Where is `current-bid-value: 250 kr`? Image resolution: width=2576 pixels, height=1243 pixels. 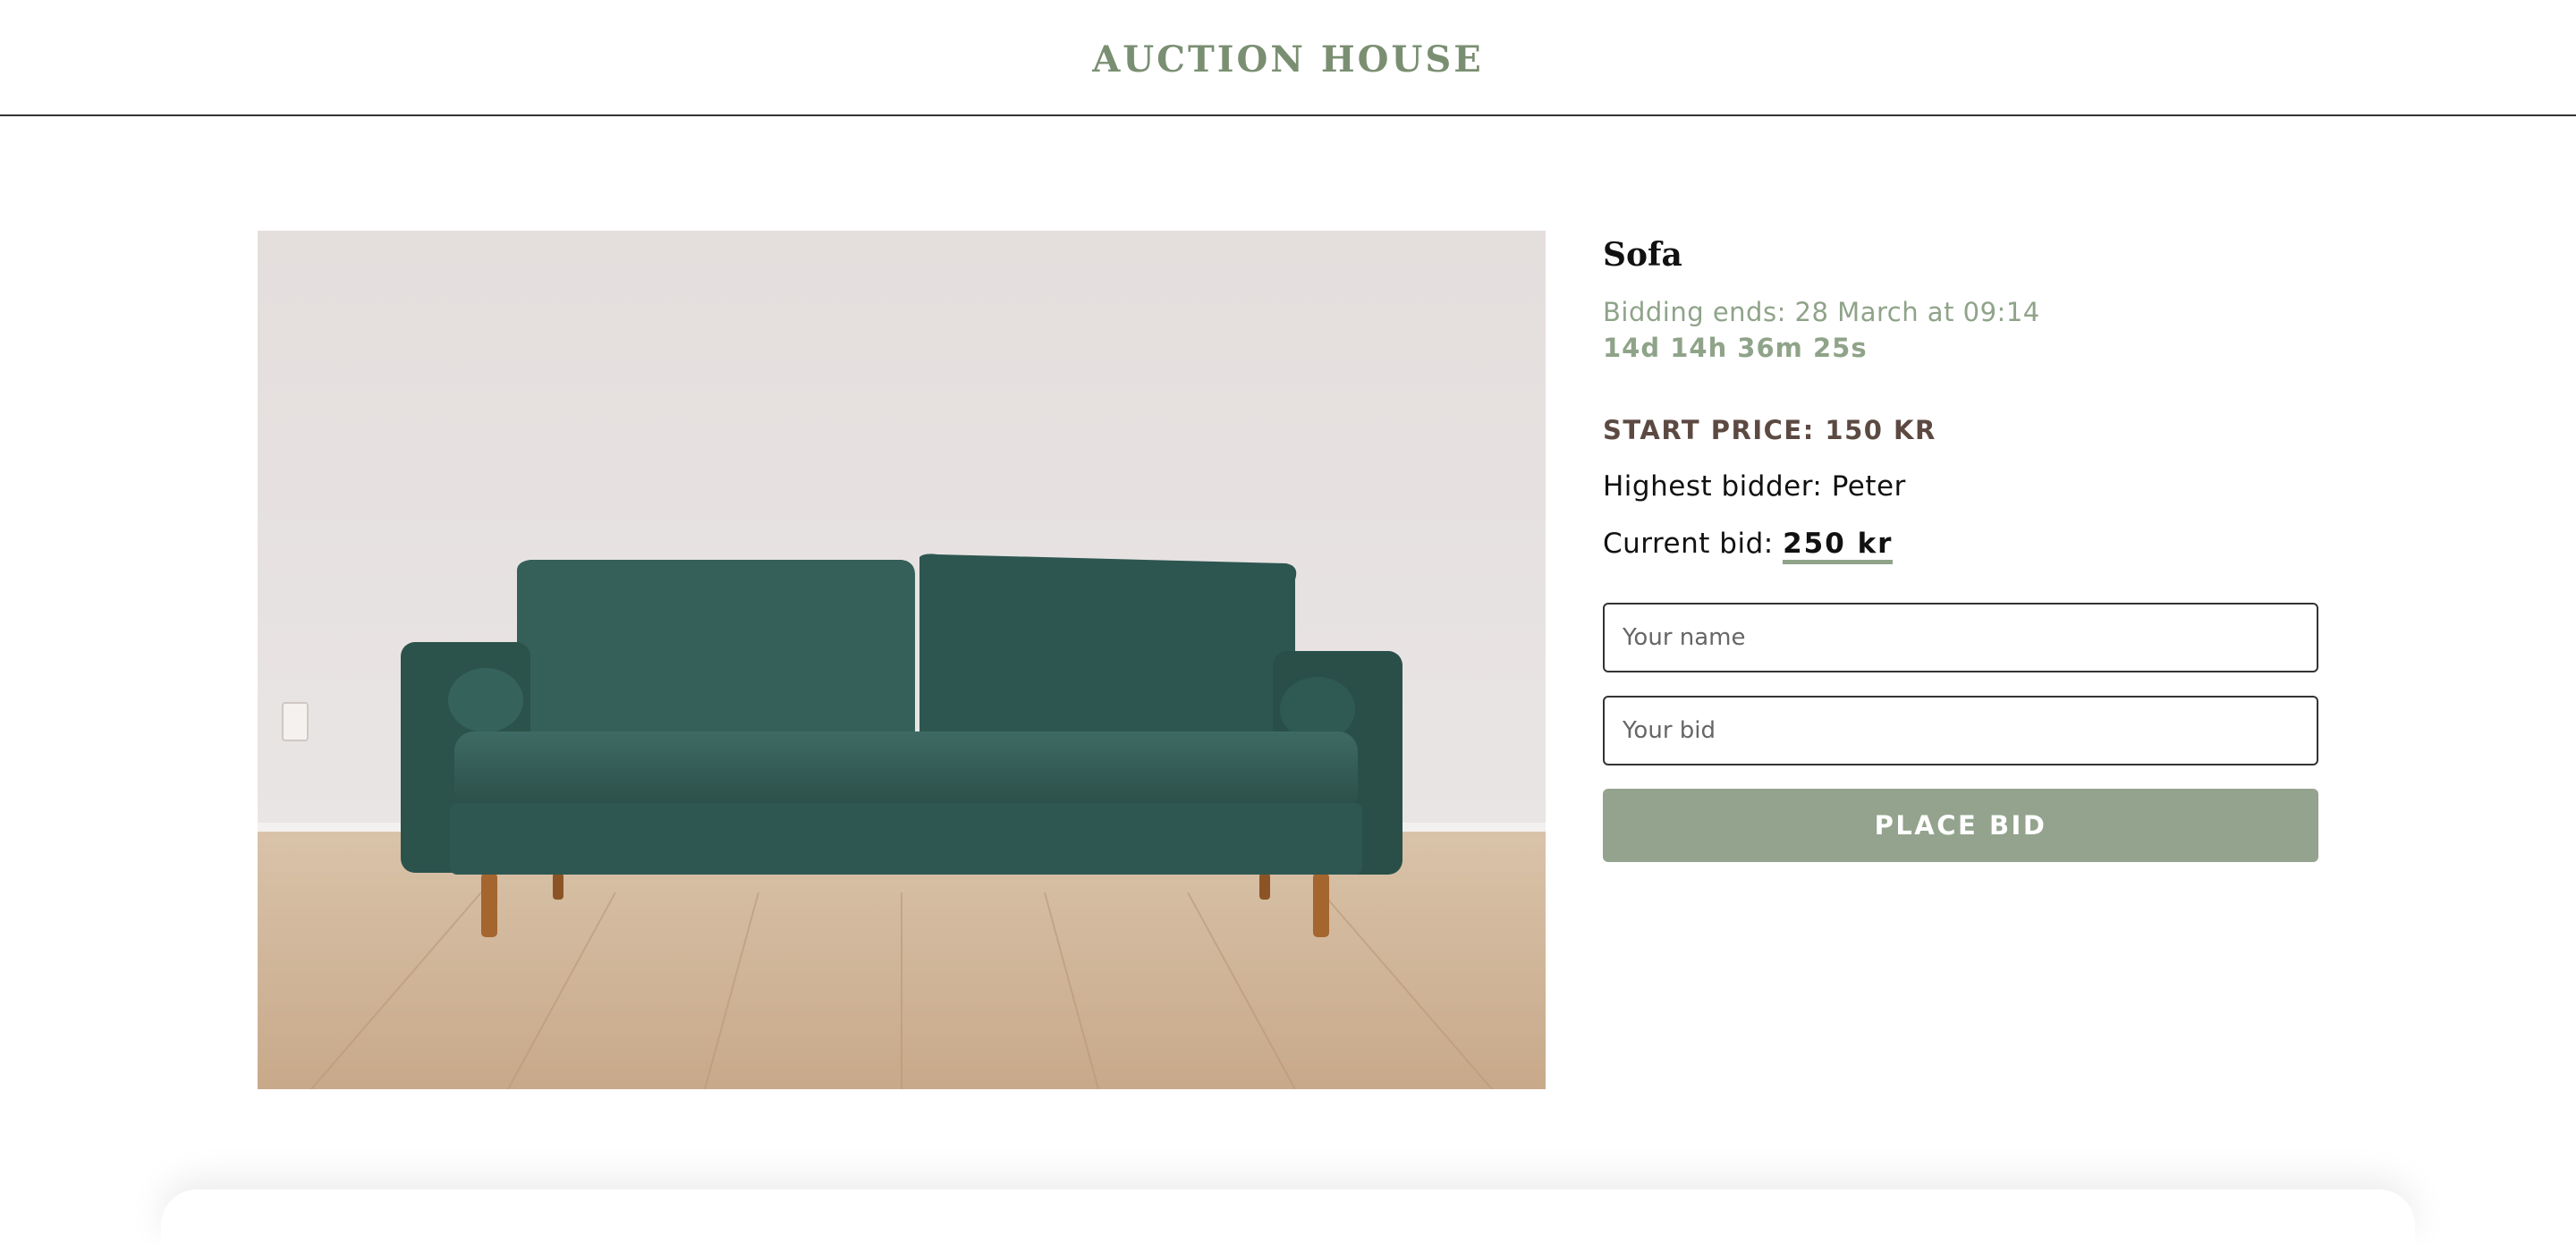
current-bid-value: 250 kr is located at coordinates (1838, 546).